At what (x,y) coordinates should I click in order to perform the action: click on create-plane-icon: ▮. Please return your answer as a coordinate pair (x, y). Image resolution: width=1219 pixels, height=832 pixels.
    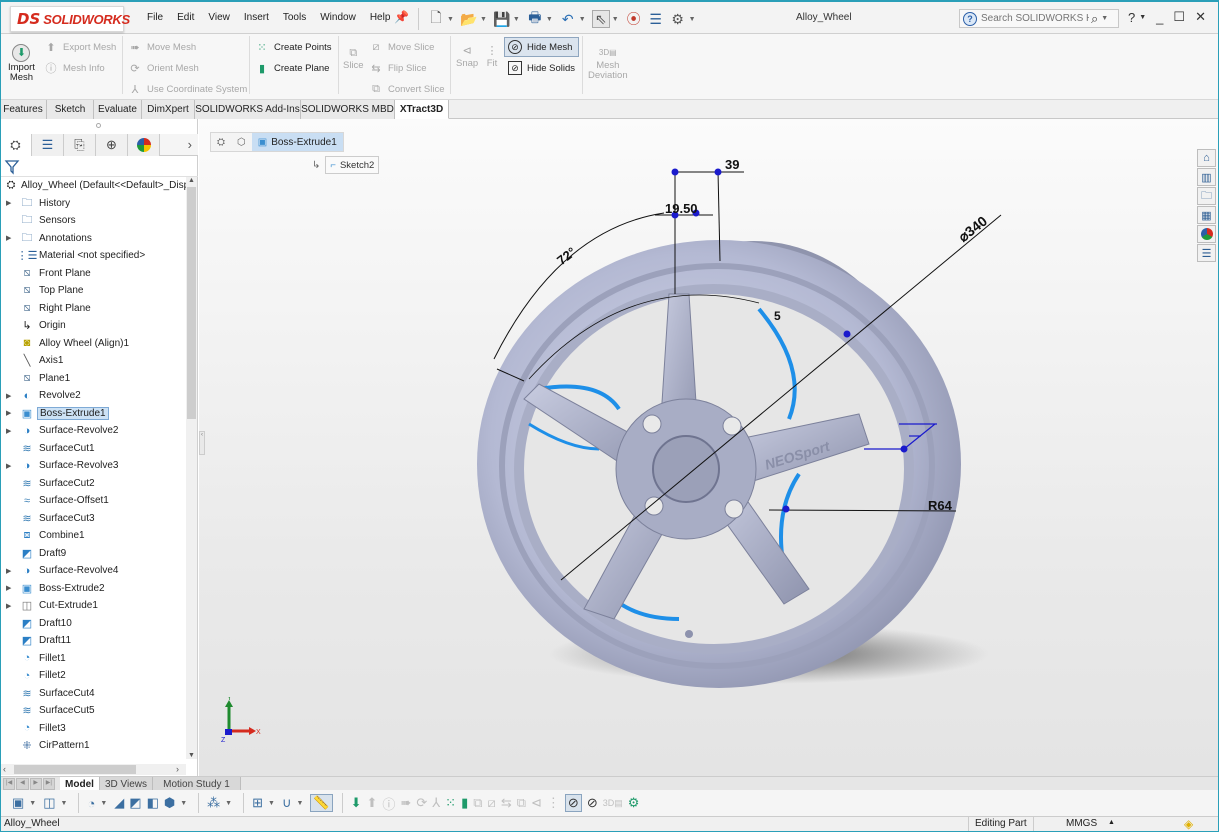
    Looking at the image, I should click on (464, 803).